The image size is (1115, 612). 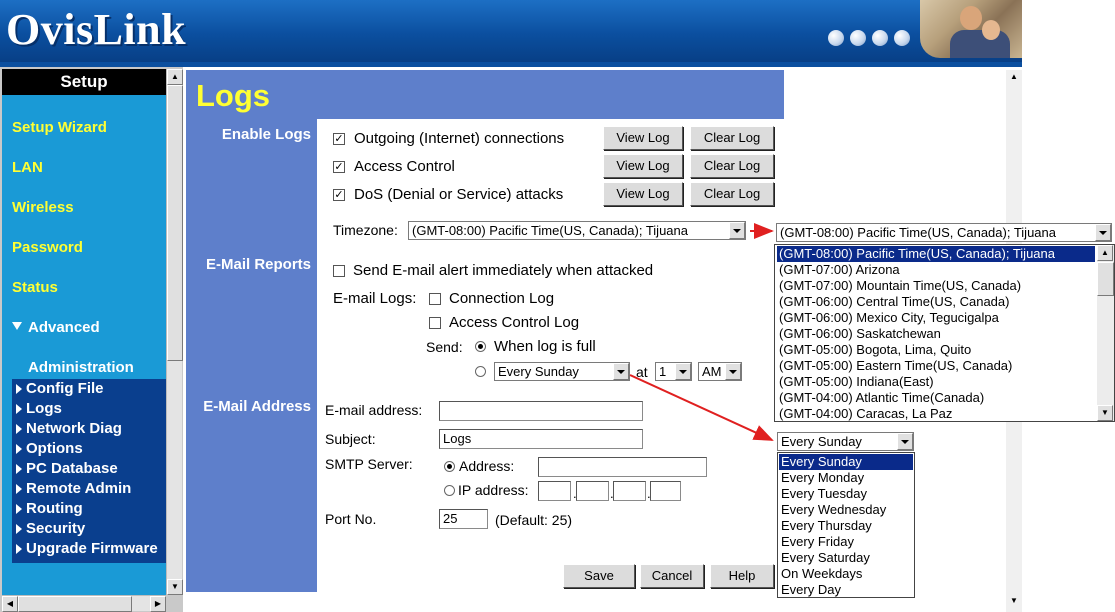 I want to click on section-email-reports: E-Mail Reports, so click(x=258, y=264).